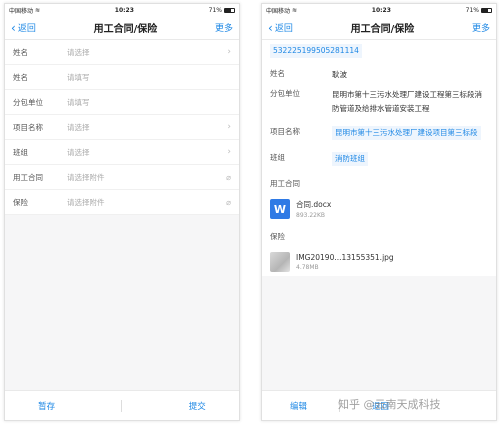  Describe the element at coordinates (311, 215) in the screenshot. I see `attachment-size: 893.22KB` at that location.